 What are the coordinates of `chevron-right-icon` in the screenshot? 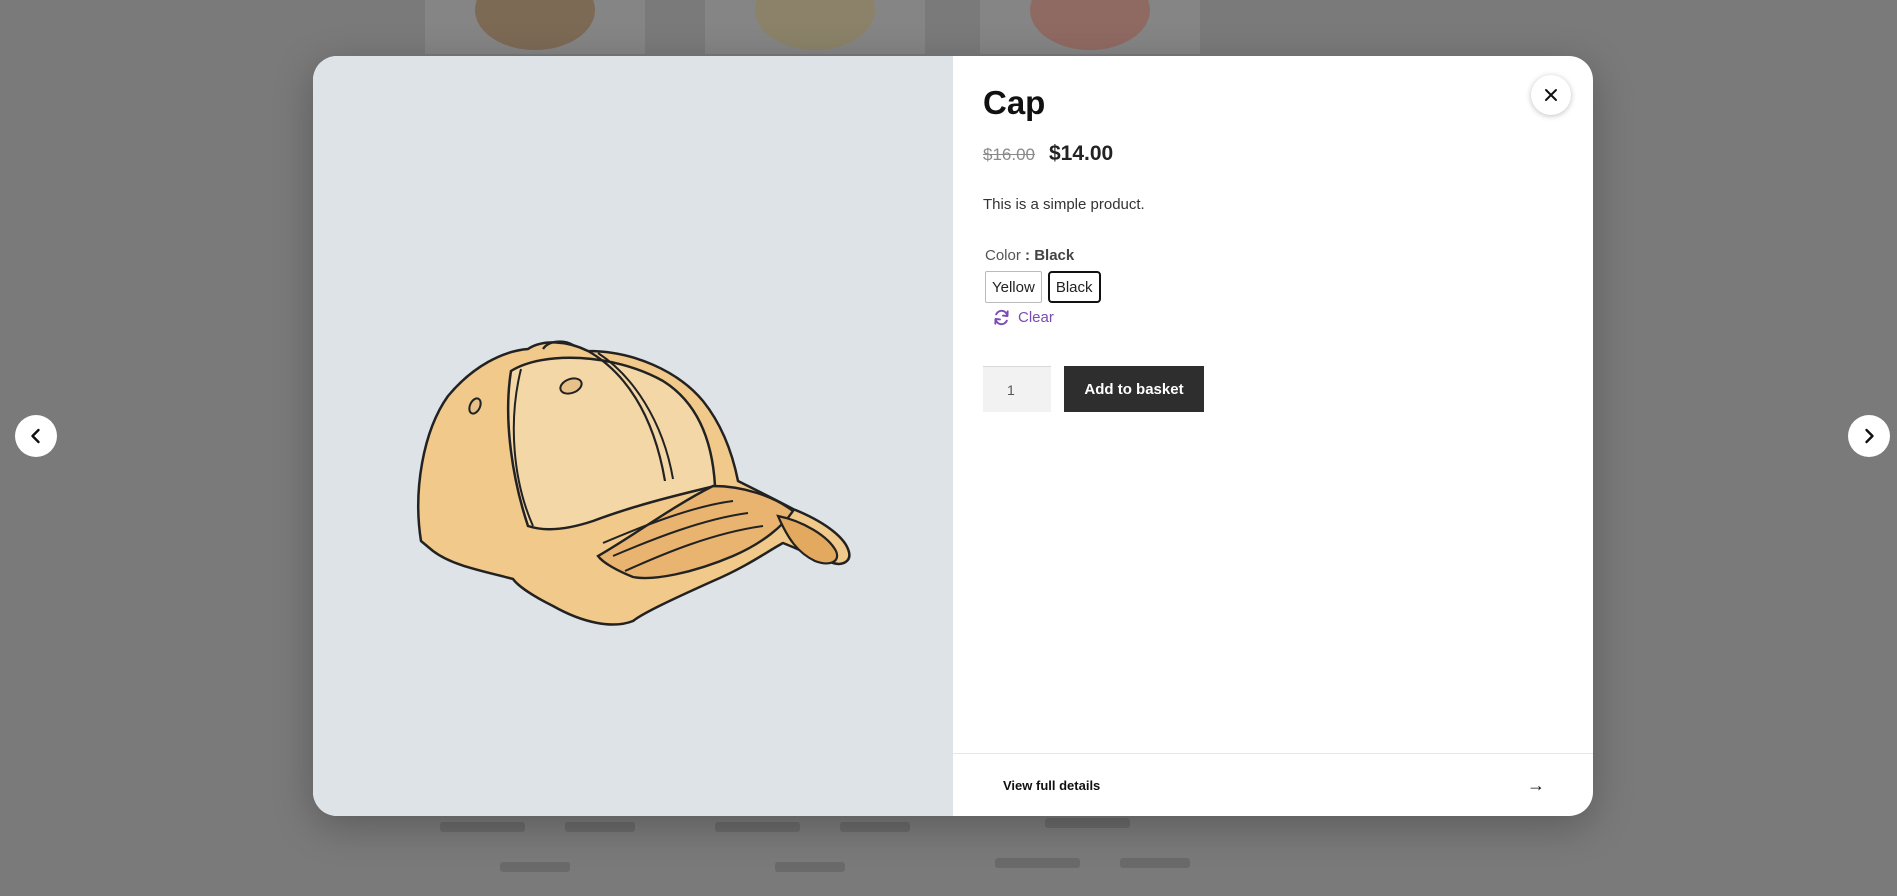 It's located at (1869, 436).